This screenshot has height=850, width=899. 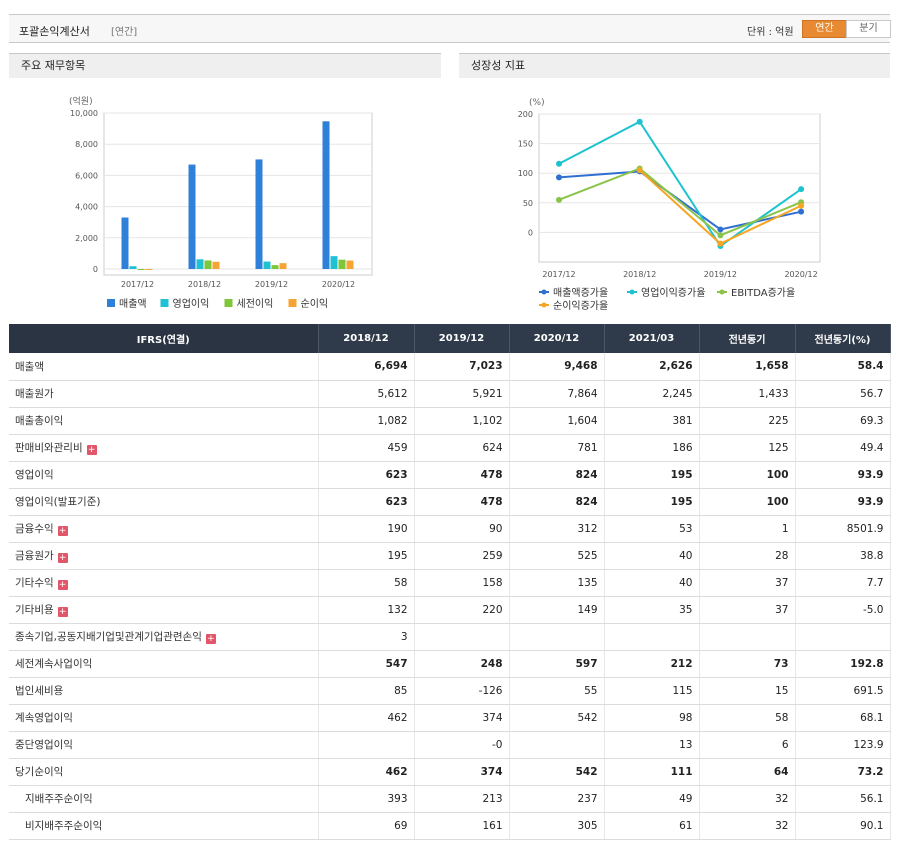 What do you see at coordinates (450, 610) in the screenshot?
I see `table-row: 기타비용 +132 220 149 35 37 -5.0` at bounding box center [450, 610].